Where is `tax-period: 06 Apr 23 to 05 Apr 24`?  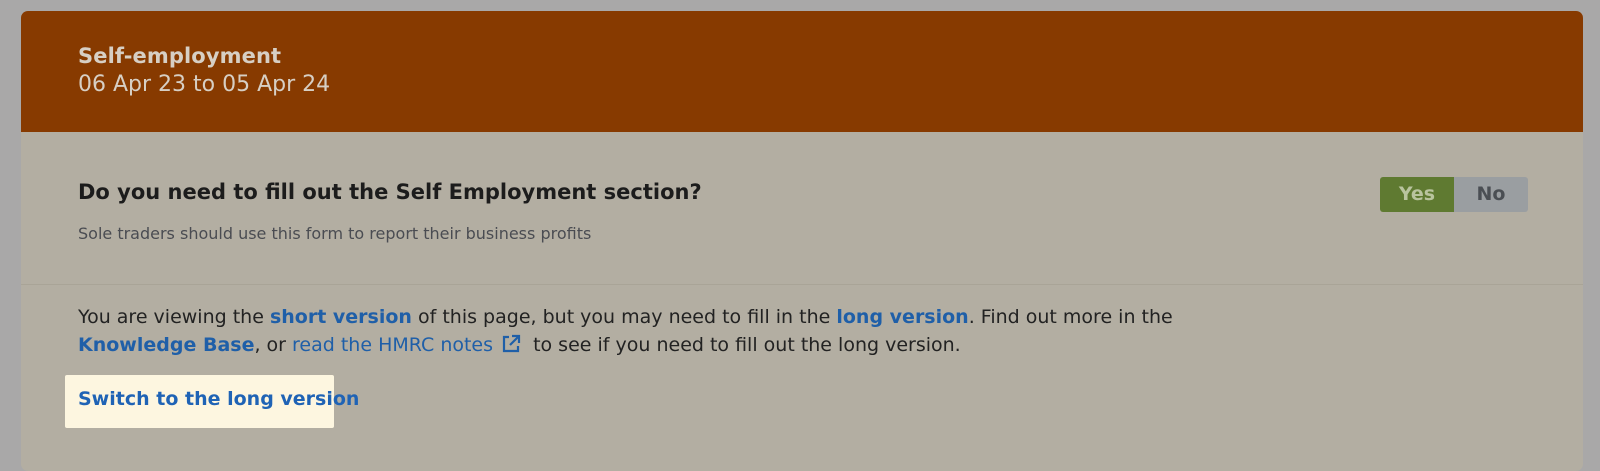
tax-period: 06 Apr 23 to 05 Apr 24 is located at coordinates (204, 84).